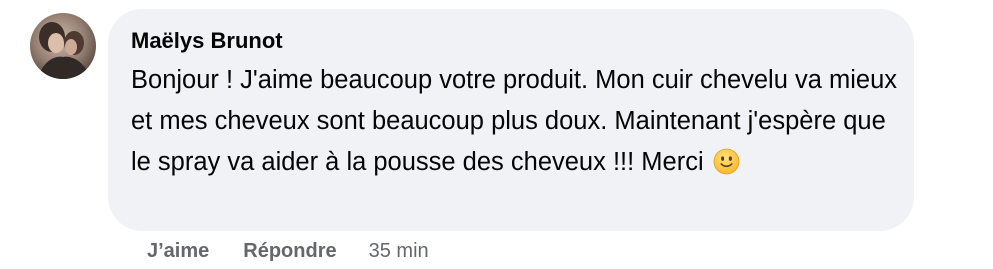  I want to click on avatar, so click(63, 46).